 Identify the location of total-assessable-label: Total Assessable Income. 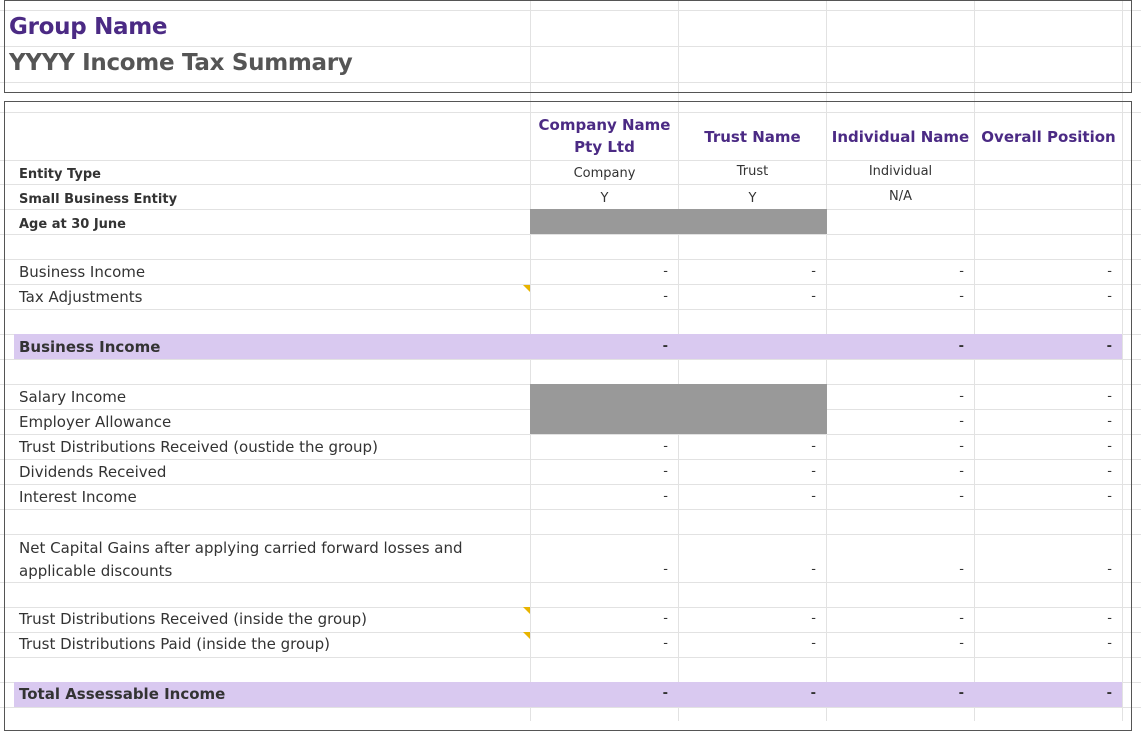
(122, 694).